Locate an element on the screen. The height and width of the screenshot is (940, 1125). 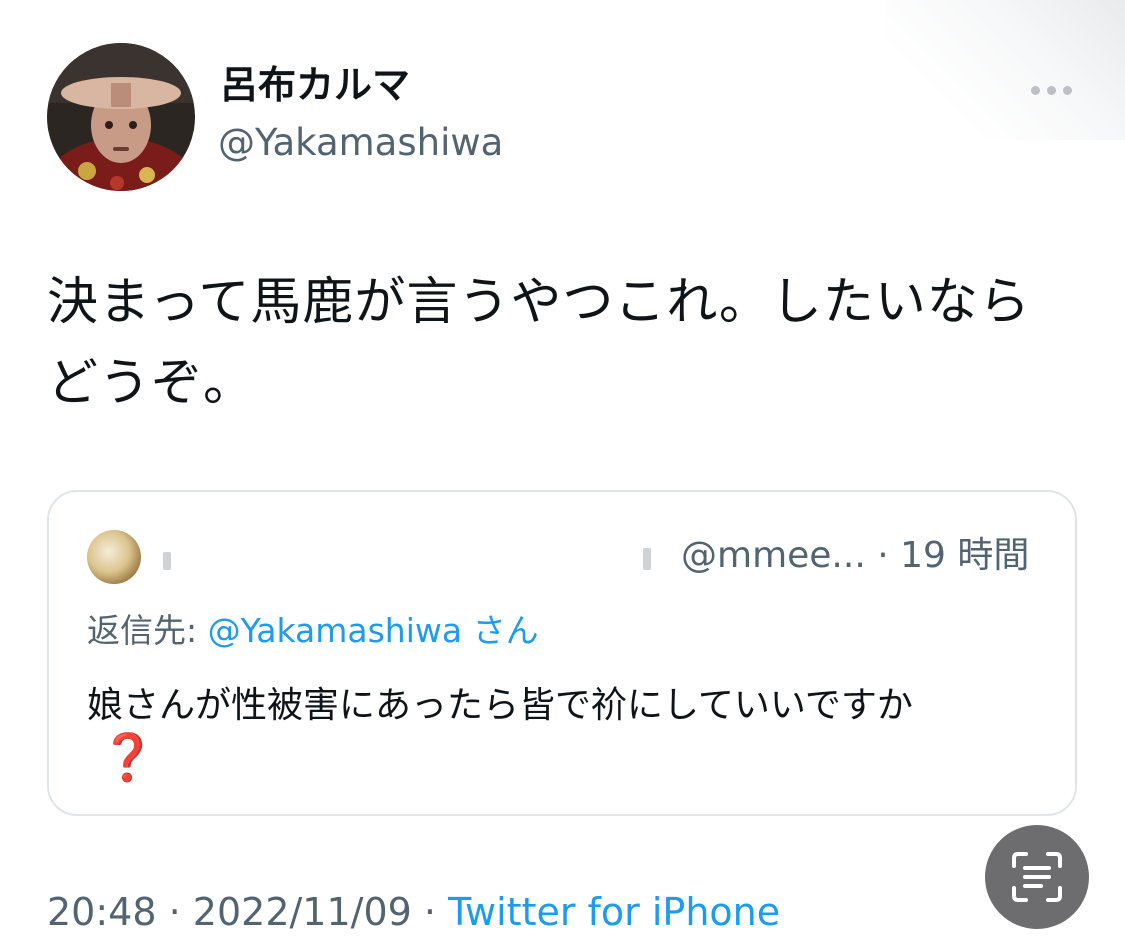
reply-suffix: さん is located at coordinates (505, 630).